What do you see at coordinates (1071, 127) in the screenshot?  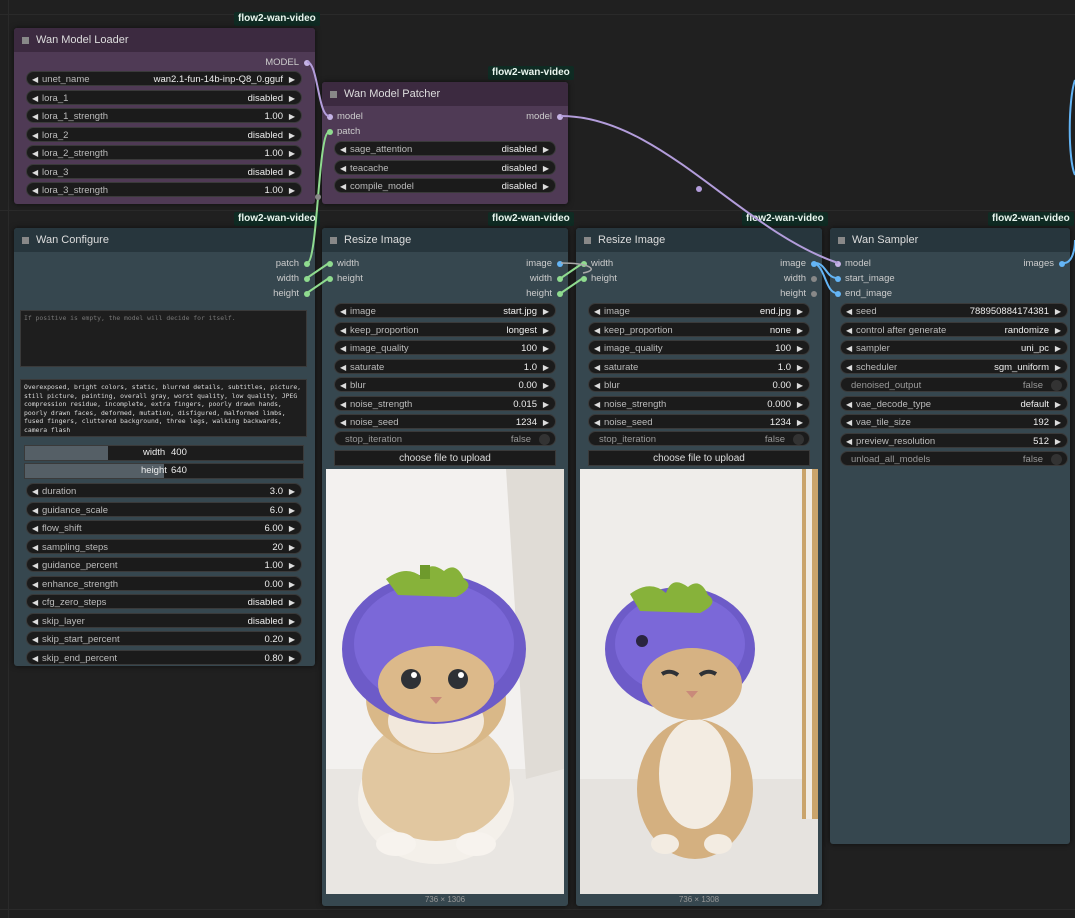 I see `wire-offscreen` at bounding box center [1071, 127].